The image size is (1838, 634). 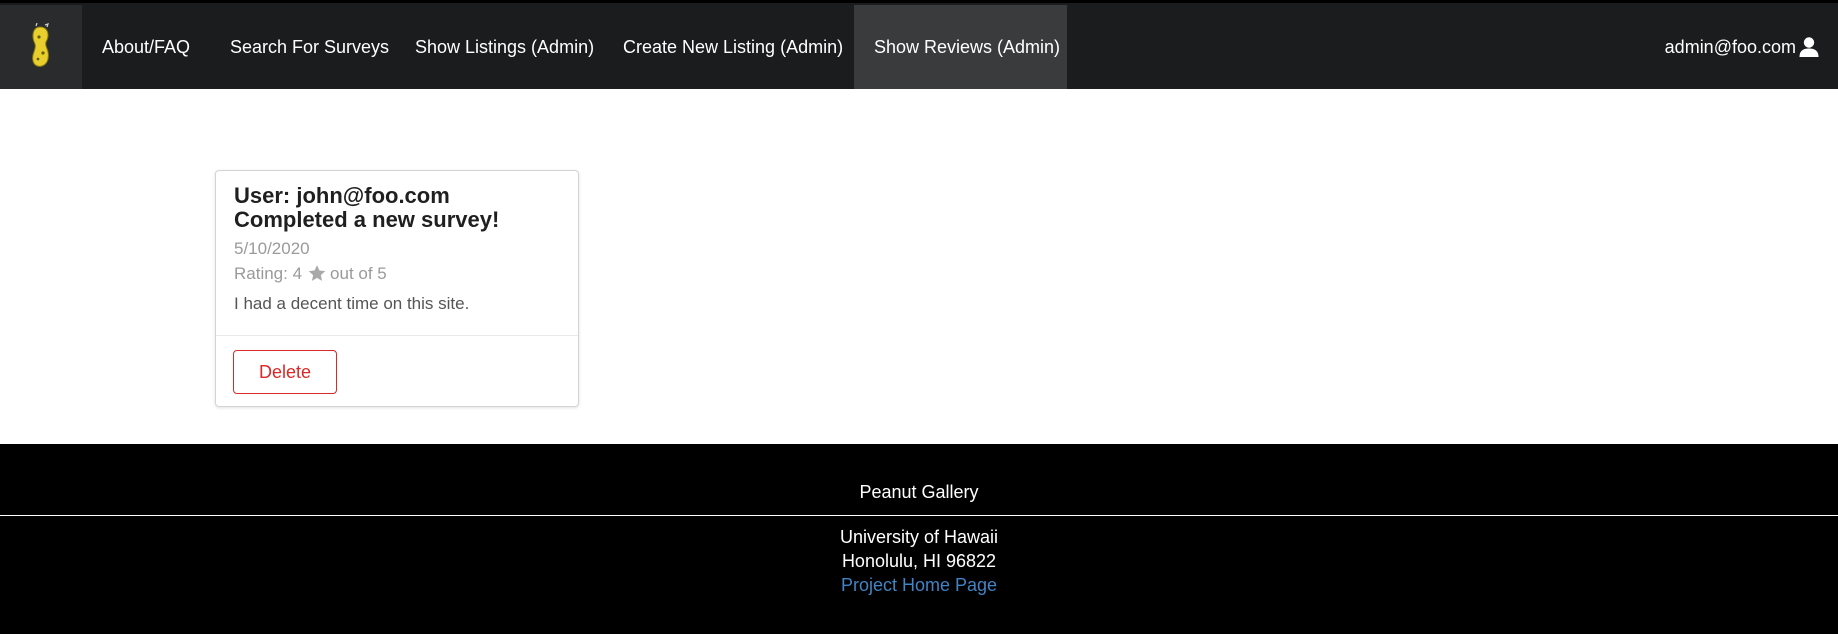 What do you see at coordinates (919, 515) in the screenshot?
I see `footer-divider` at bounding box center [919, 515].